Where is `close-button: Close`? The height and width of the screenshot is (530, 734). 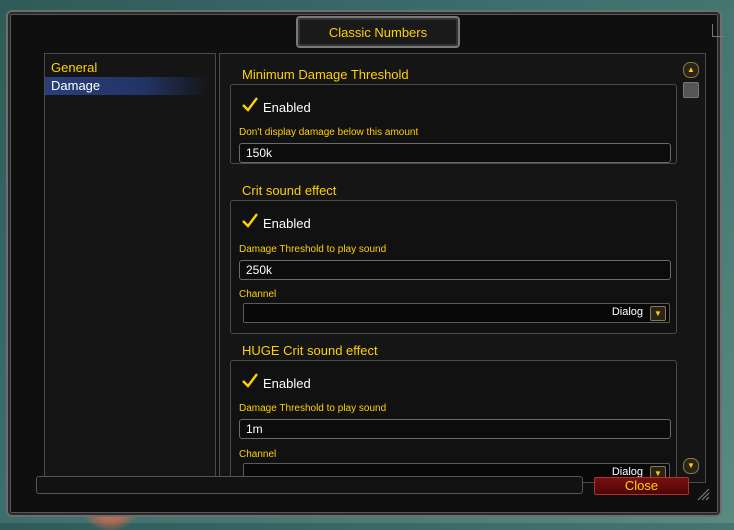 close-button: Close is located at coordinates (641, 486).